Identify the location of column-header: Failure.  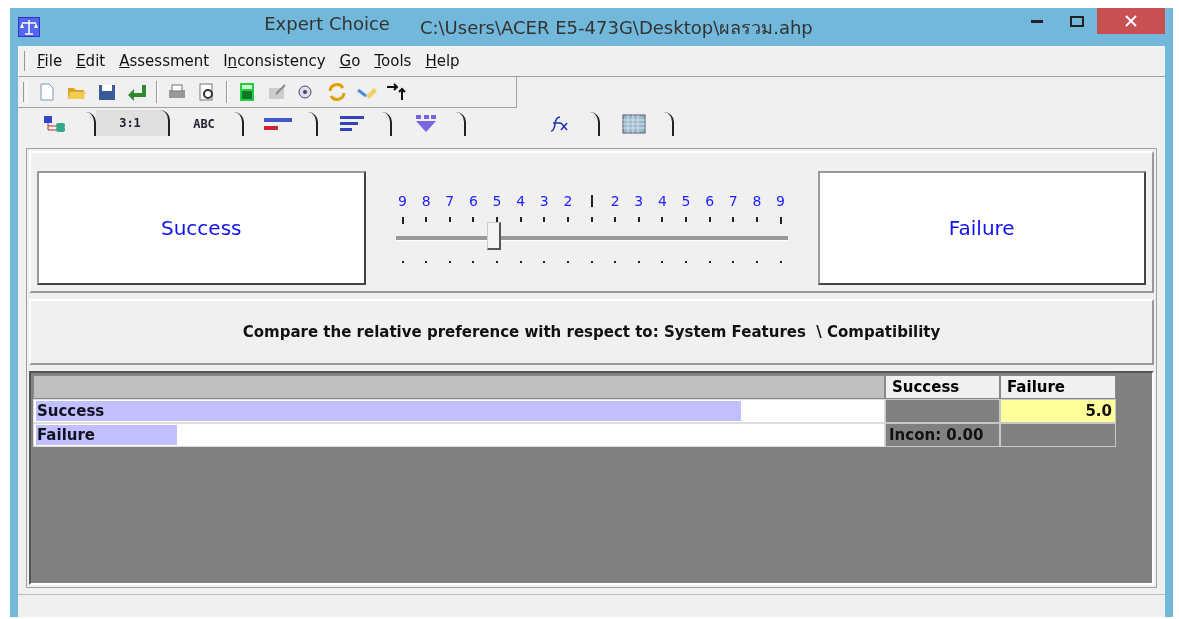
(1058, 387).